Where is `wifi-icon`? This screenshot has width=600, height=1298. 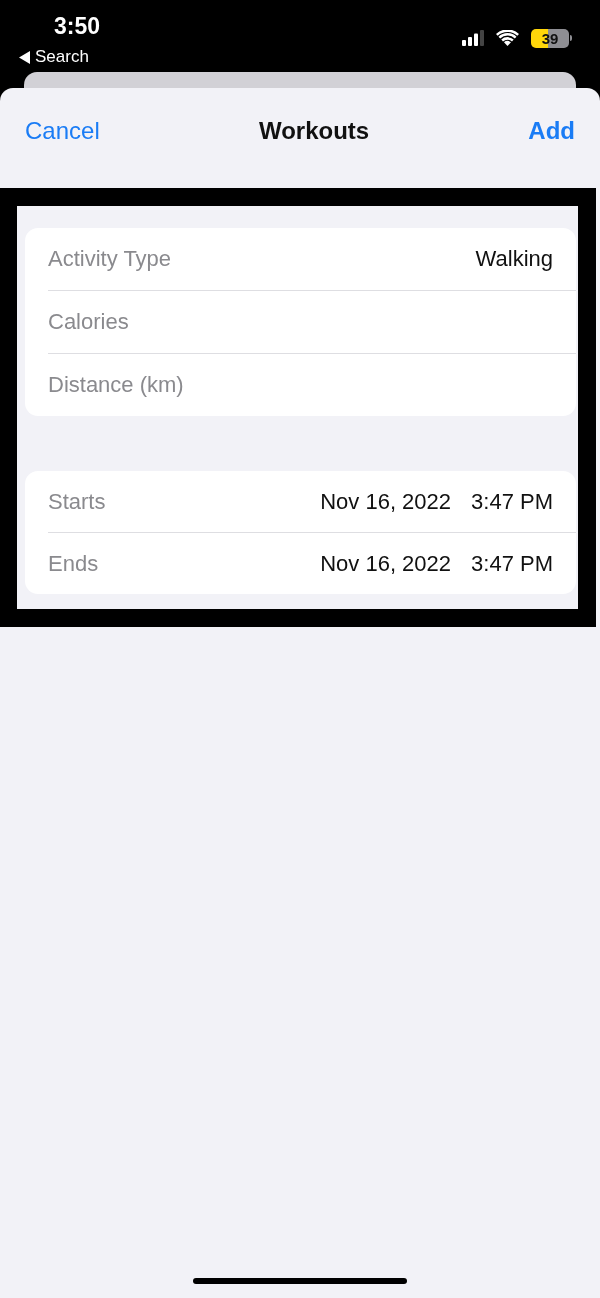 wifi-icon is located at coordinates (507, 38).